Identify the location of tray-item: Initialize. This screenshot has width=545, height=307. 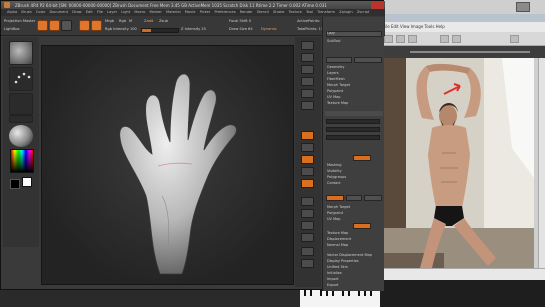
(334, 273).